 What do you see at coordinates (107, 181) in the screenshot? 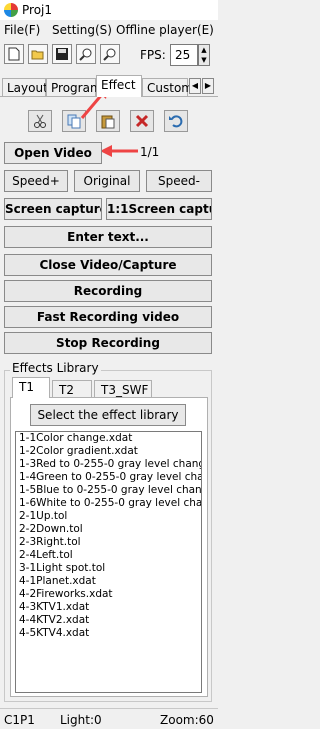
I see `original-speed-button: Original` at bounding box center [107, 181].